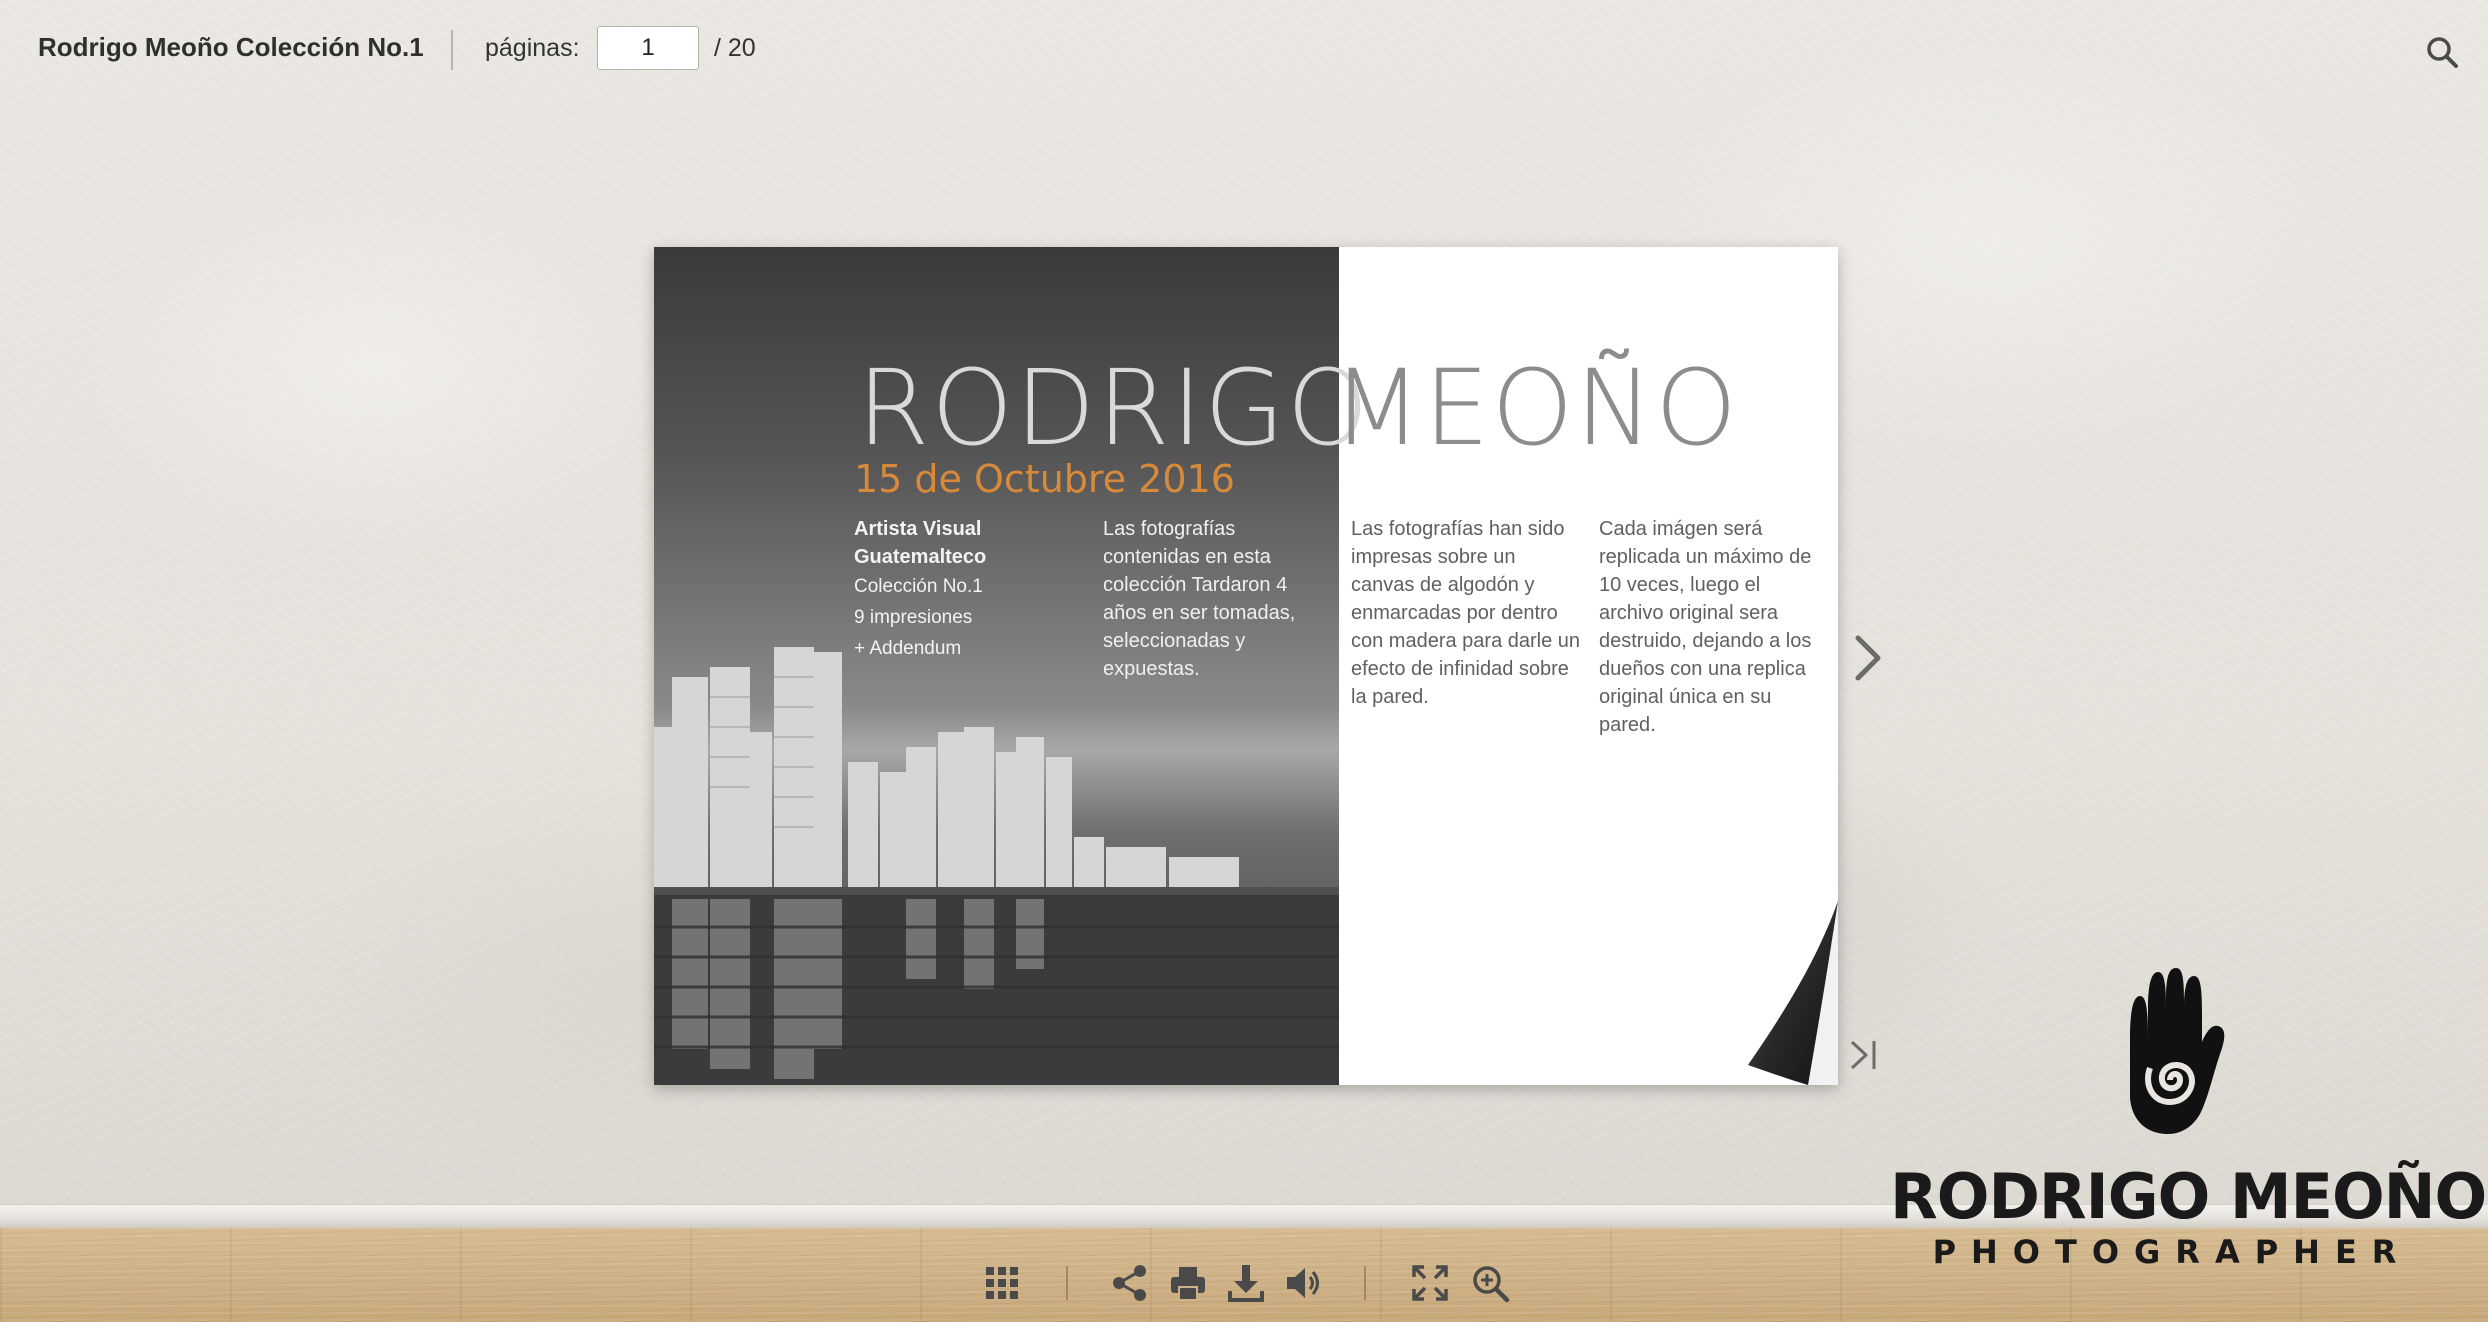 This screenshot has width=2488, height=1322. Describe the element at coordinates (918, 586) in the screenshot. I see `artist-info-line3: Colección No.1` at that location.